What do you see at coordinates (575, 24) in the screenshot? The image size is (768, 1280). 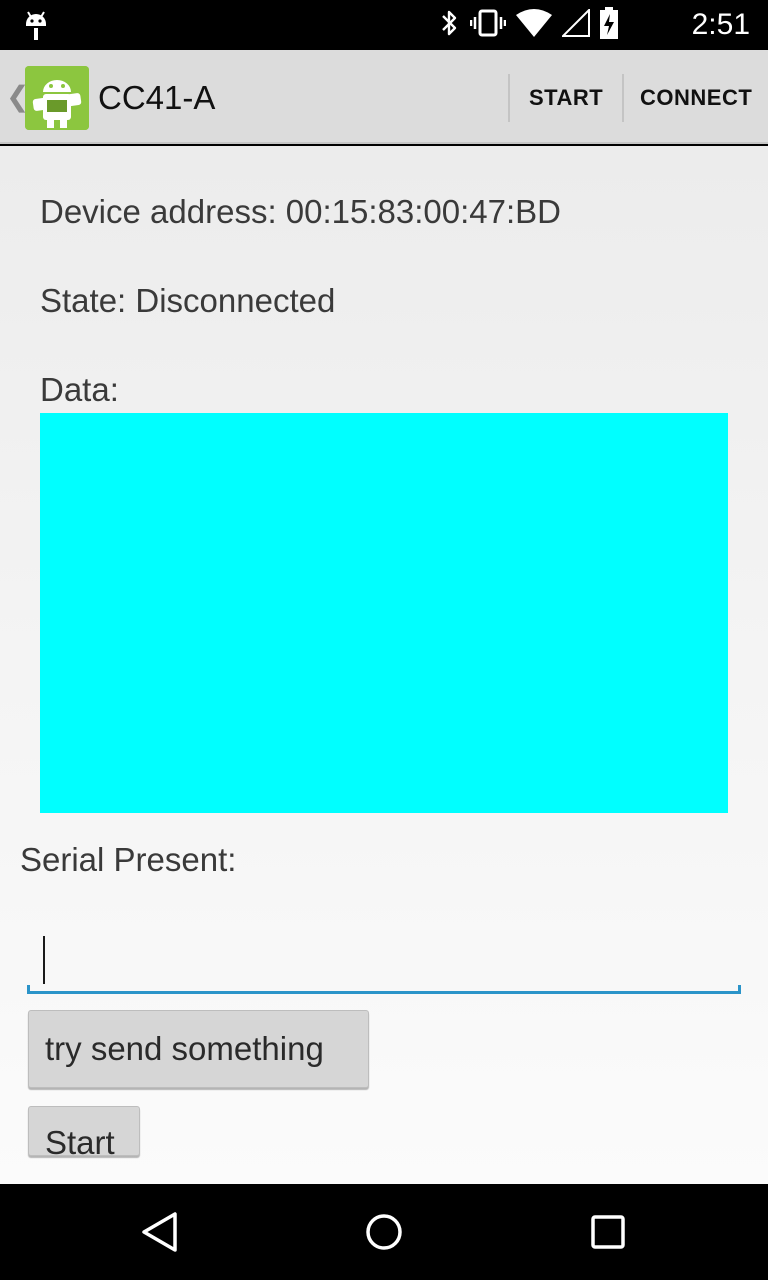 I see `cell-signal-icon` at bounding box center [575, 24].